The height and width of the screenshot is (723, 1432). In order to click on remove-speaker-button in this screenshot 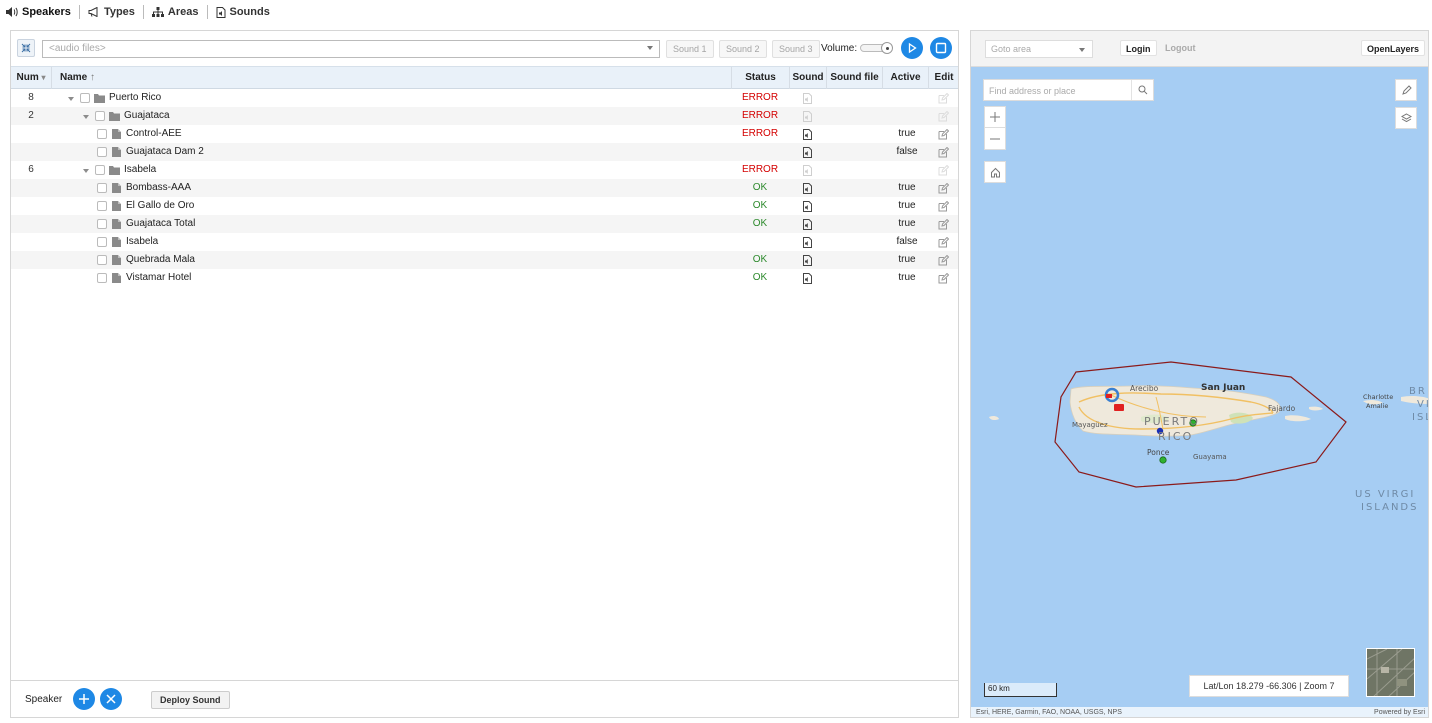, I will do `click(111, 699)`.